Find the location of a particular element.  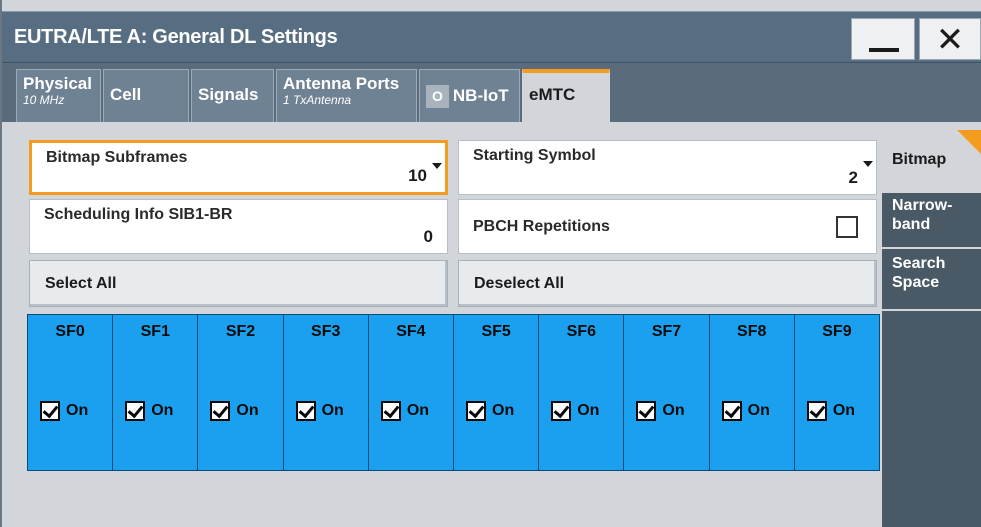

select-all-button: Select All is located at coordinates (238, 283).